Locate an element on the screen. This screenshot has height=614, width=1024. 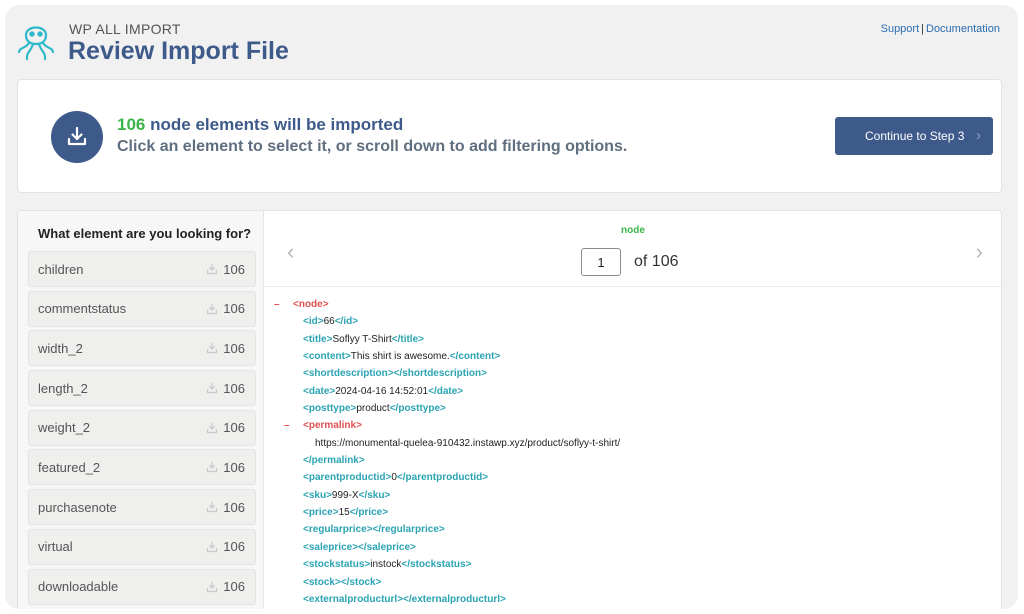
sidebar-item-label: commentstatus is located at coordinates (82, 309).